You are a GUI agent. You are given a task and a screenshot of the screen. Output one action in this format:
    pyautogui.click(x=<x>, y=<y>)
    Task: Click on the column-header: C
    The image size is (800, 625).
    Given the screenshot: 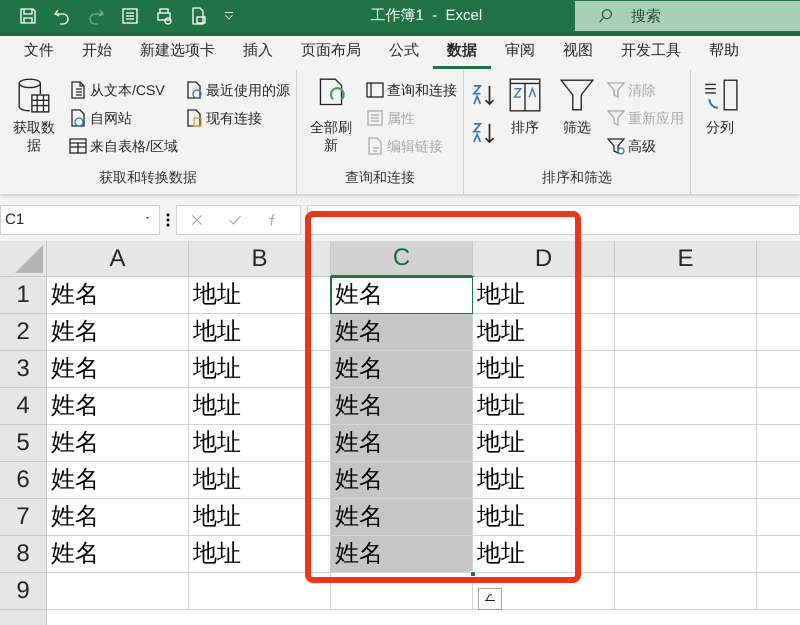 What is the action you would take?
    pyautogui.click(x=402, y=259)
    